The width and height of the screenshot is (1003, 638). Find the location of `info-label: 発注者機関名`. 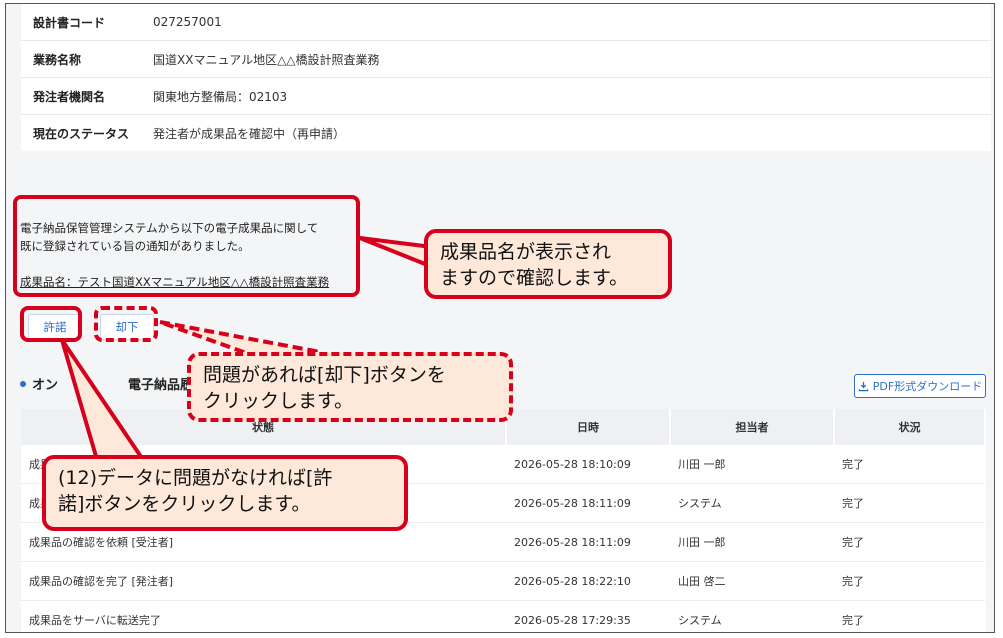

info-label: 発注者機関名 is located at coordinates (69, 96).